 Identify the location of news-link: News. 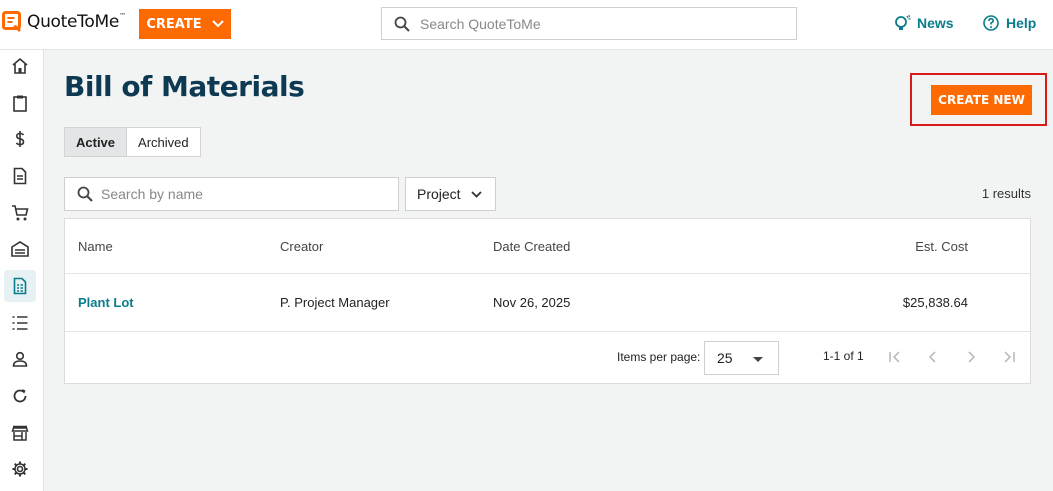
(923, 23).